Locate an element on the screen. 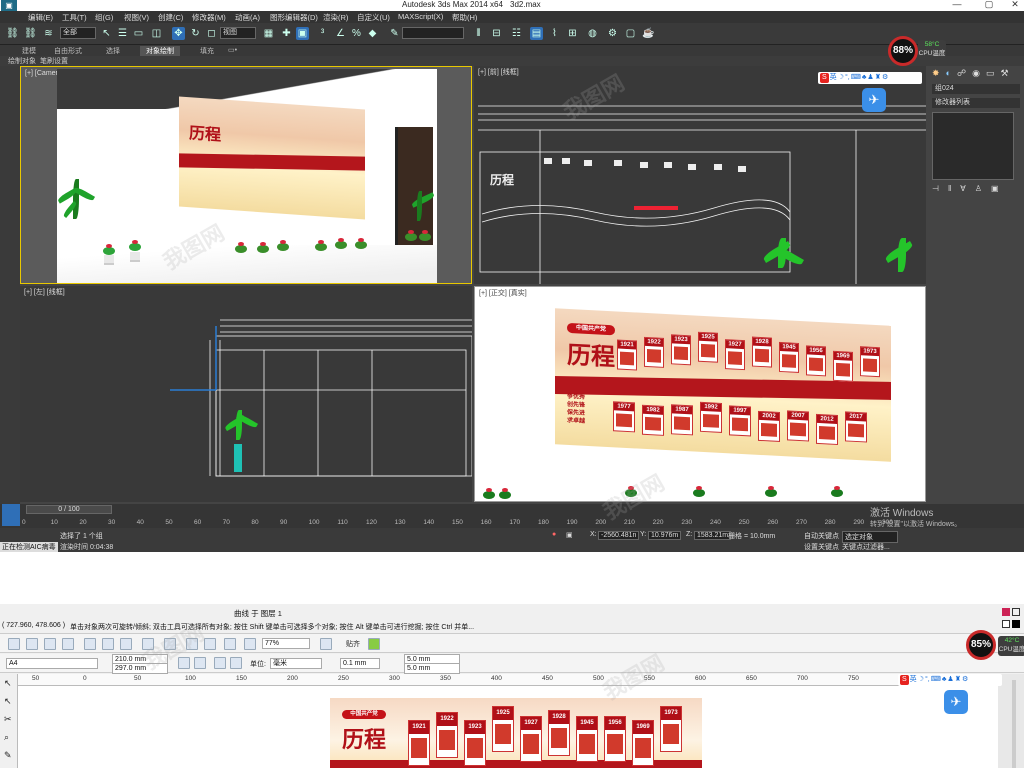 This screenshot has width=1024, height=768. user-icon: ♟ is located at coordinates (870, 78).